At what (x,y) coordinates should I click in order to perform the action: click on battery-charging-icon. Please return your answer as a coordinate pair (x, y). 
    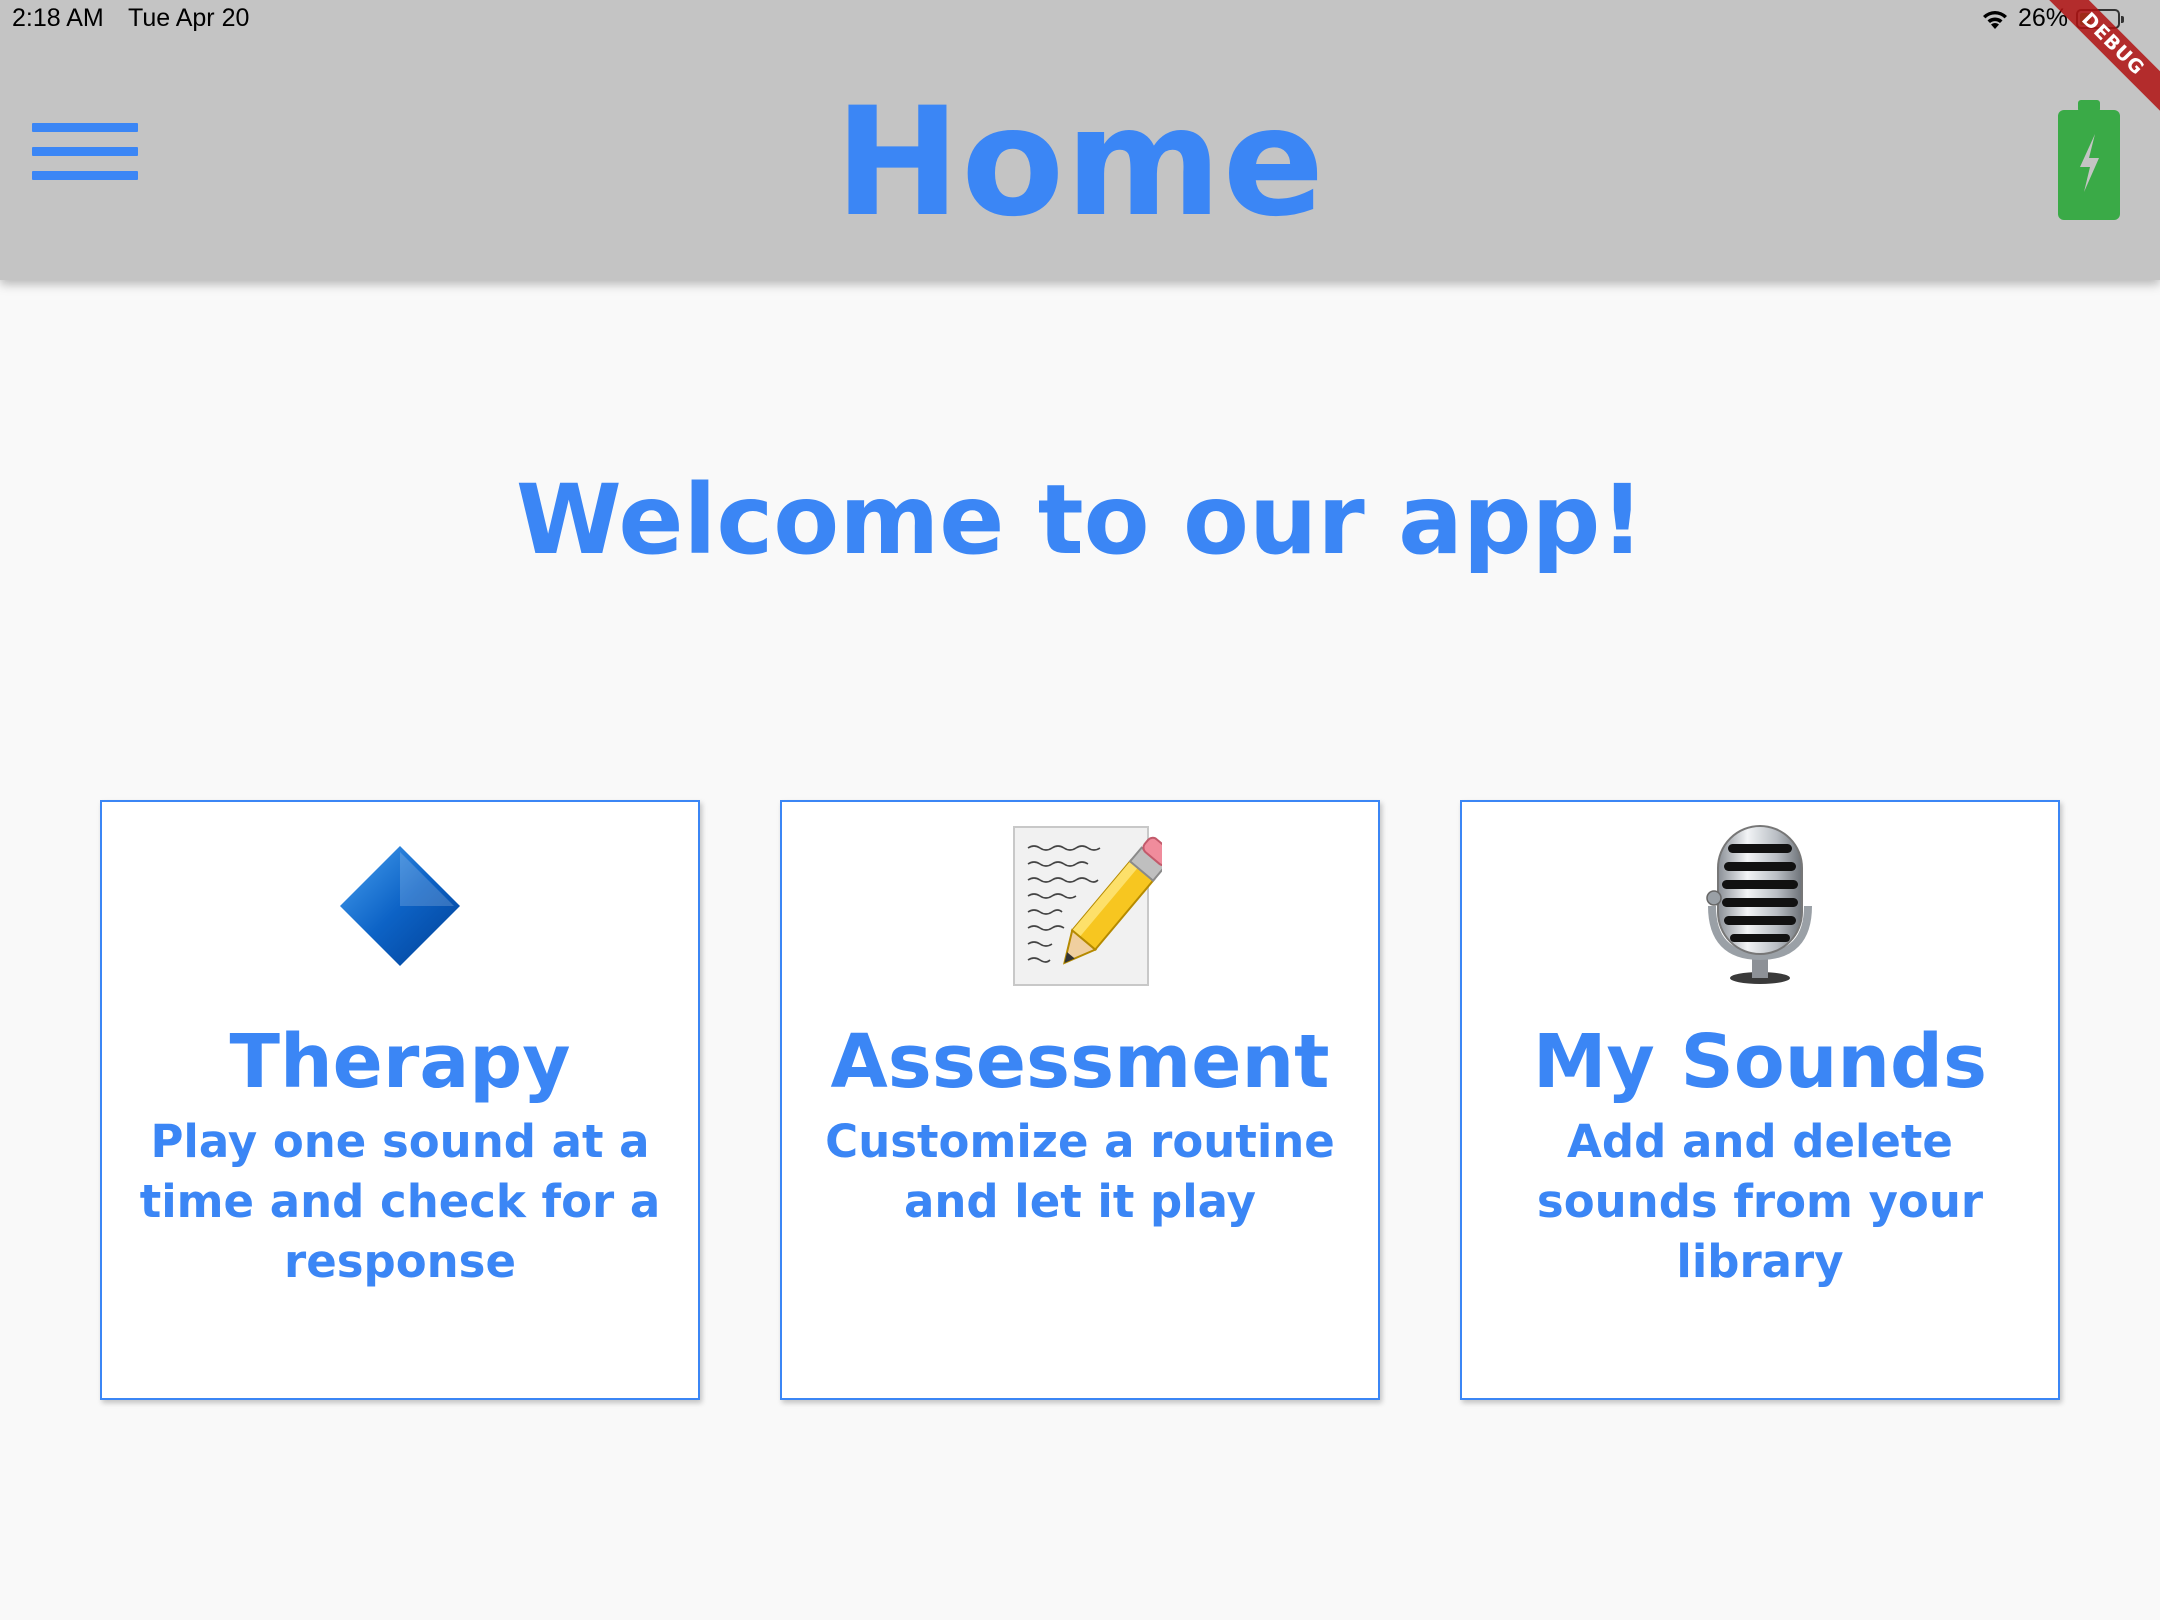
    Looking at the image, I should click on (2089, 162).